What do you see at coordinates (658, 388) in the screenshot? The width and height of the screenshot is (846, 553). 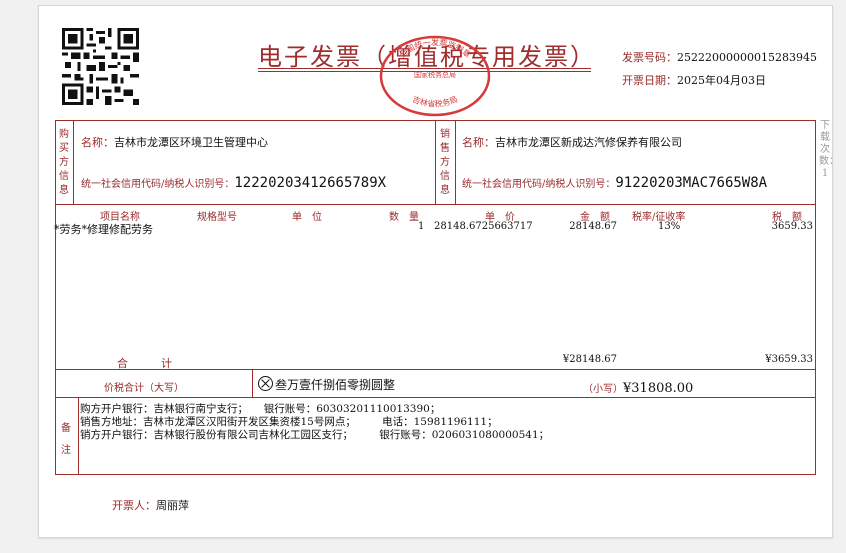 I see `grand-total-small: ¥31808.00` at bounding box center [658, 388].